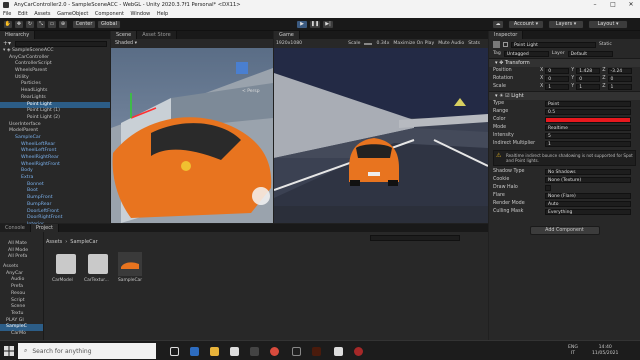  What do you see at coordinates (588, 128) in the screenshot?
I see `light-mode-field: Realtime` at bounding box center [588, 128].